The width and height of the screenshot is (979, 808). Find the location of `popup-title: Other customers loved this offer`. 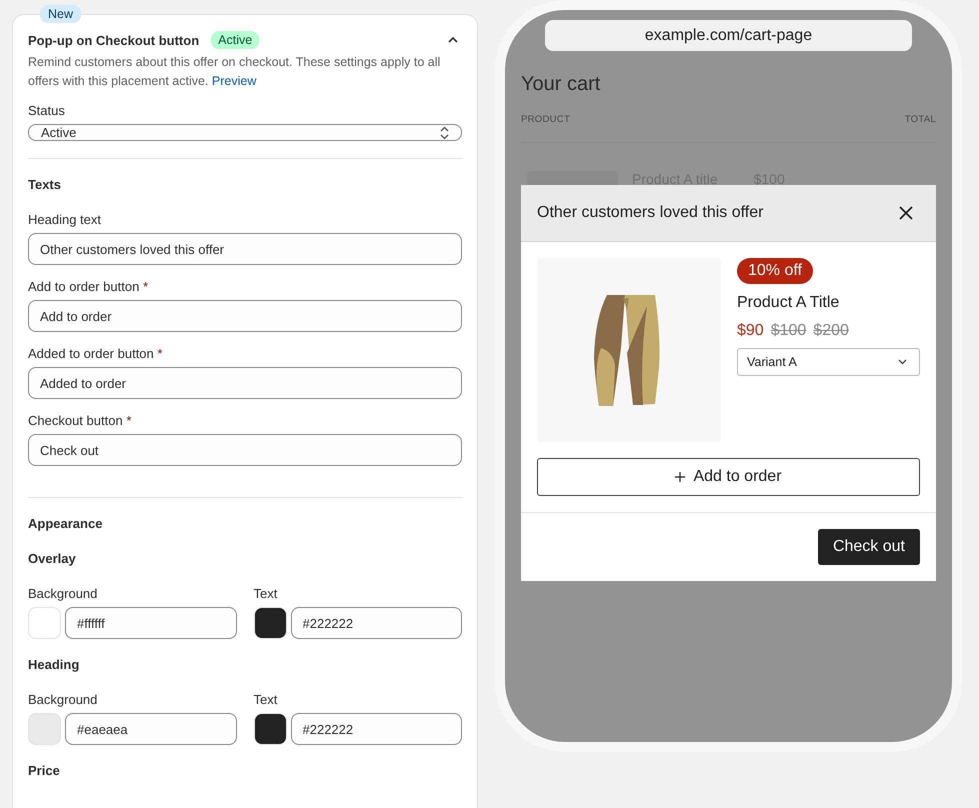

popup-title: Other customers loved this offer is located at coordinates (650, 213).